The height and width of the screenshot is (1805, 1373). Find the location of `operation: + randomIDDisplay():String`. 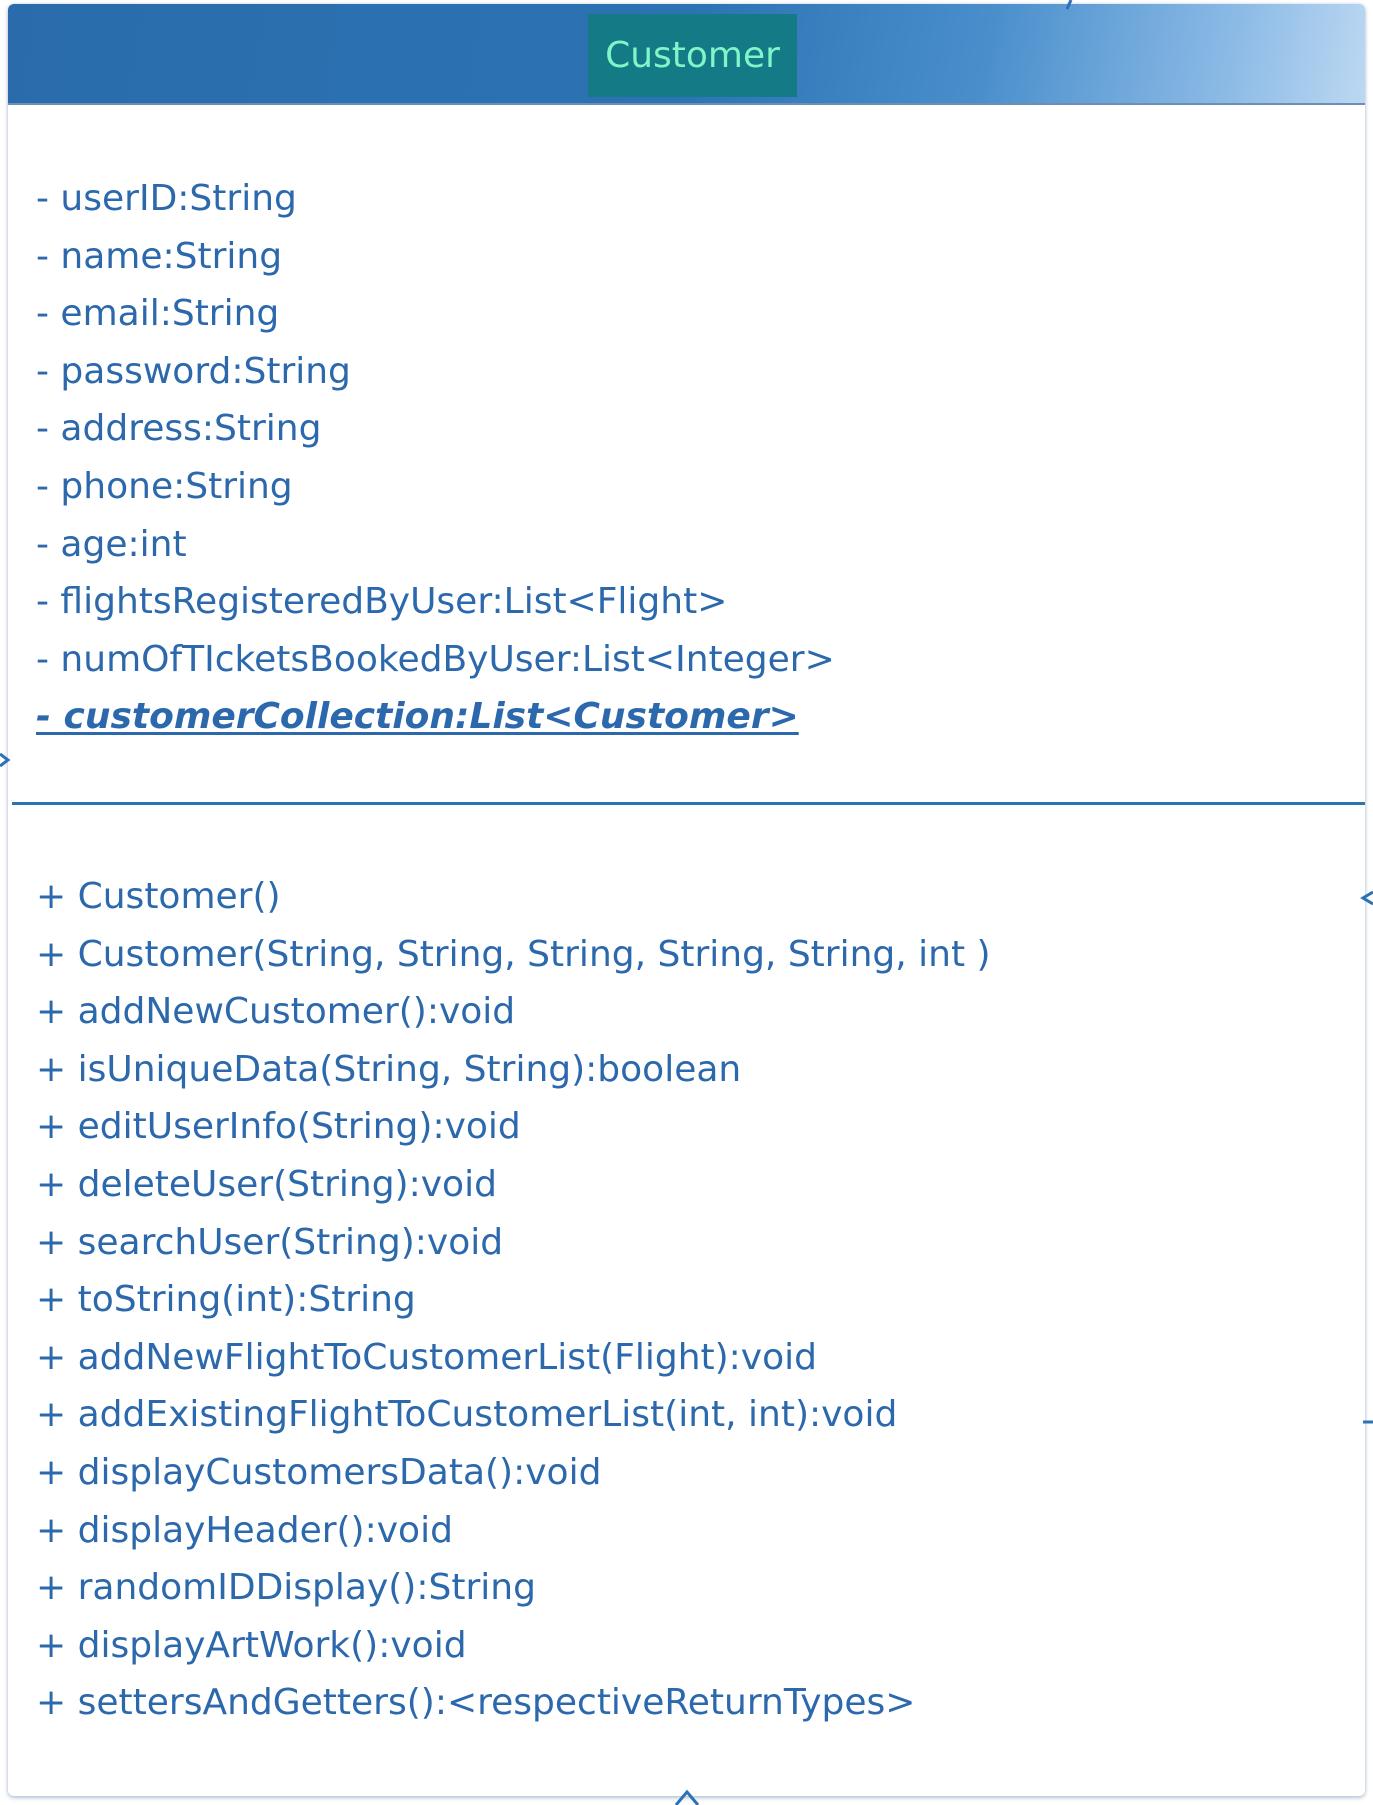

operation: + randomIDDisplay():String is located at coordinates (286, 1588).